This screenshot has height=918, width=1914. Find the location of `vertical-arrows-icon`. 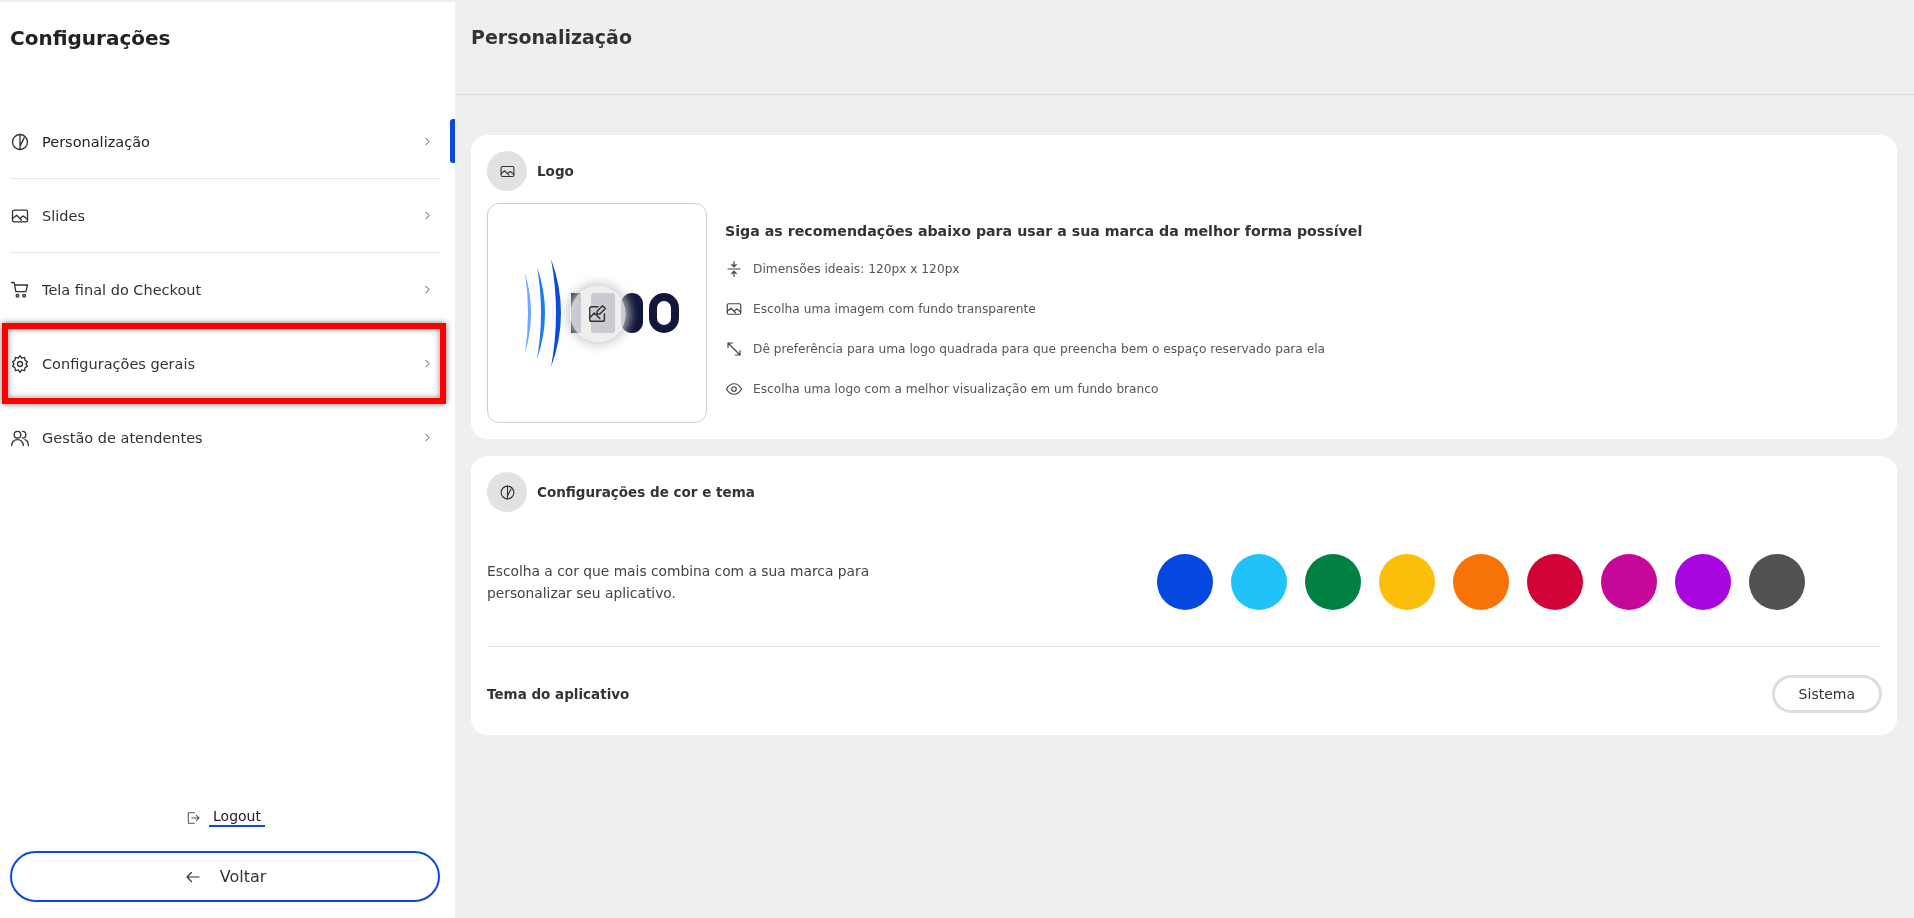

vertical-arrows-icon is located at coordinates (734, 269).